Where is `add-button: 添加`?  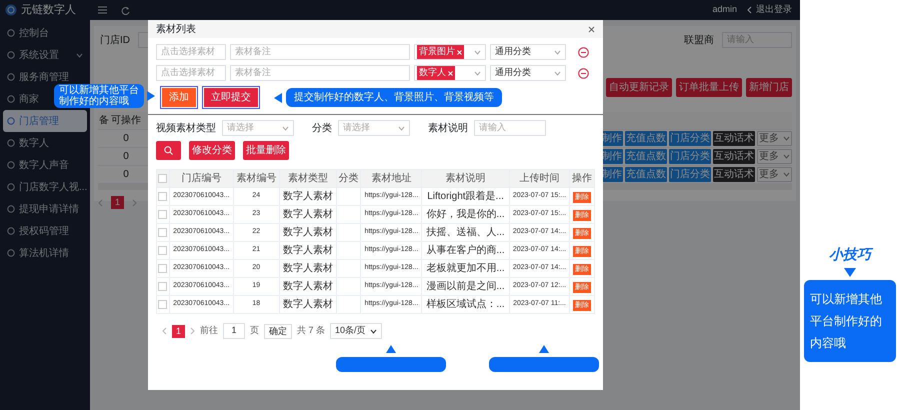 add-button: 添加 is located at coordinates (179, 97).